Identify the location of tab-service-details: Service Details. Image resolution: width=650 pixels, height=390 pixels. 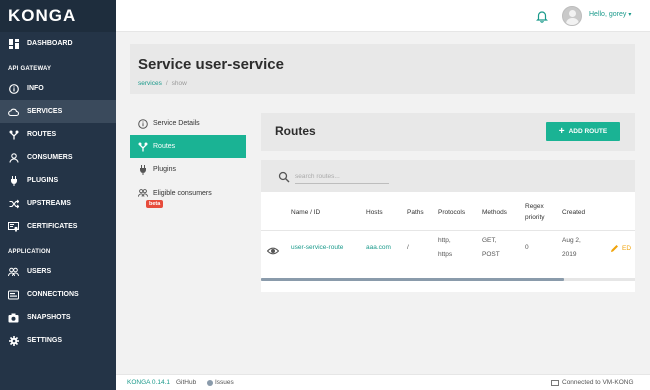
(188, 123).